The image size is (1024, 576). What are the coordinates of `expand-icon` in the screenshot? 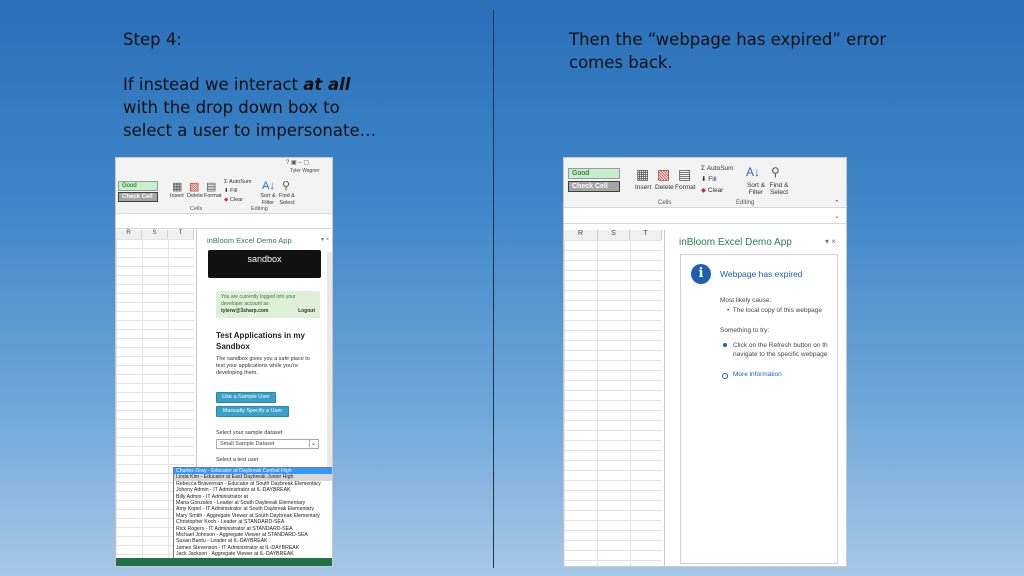 It's located at (725, 376).